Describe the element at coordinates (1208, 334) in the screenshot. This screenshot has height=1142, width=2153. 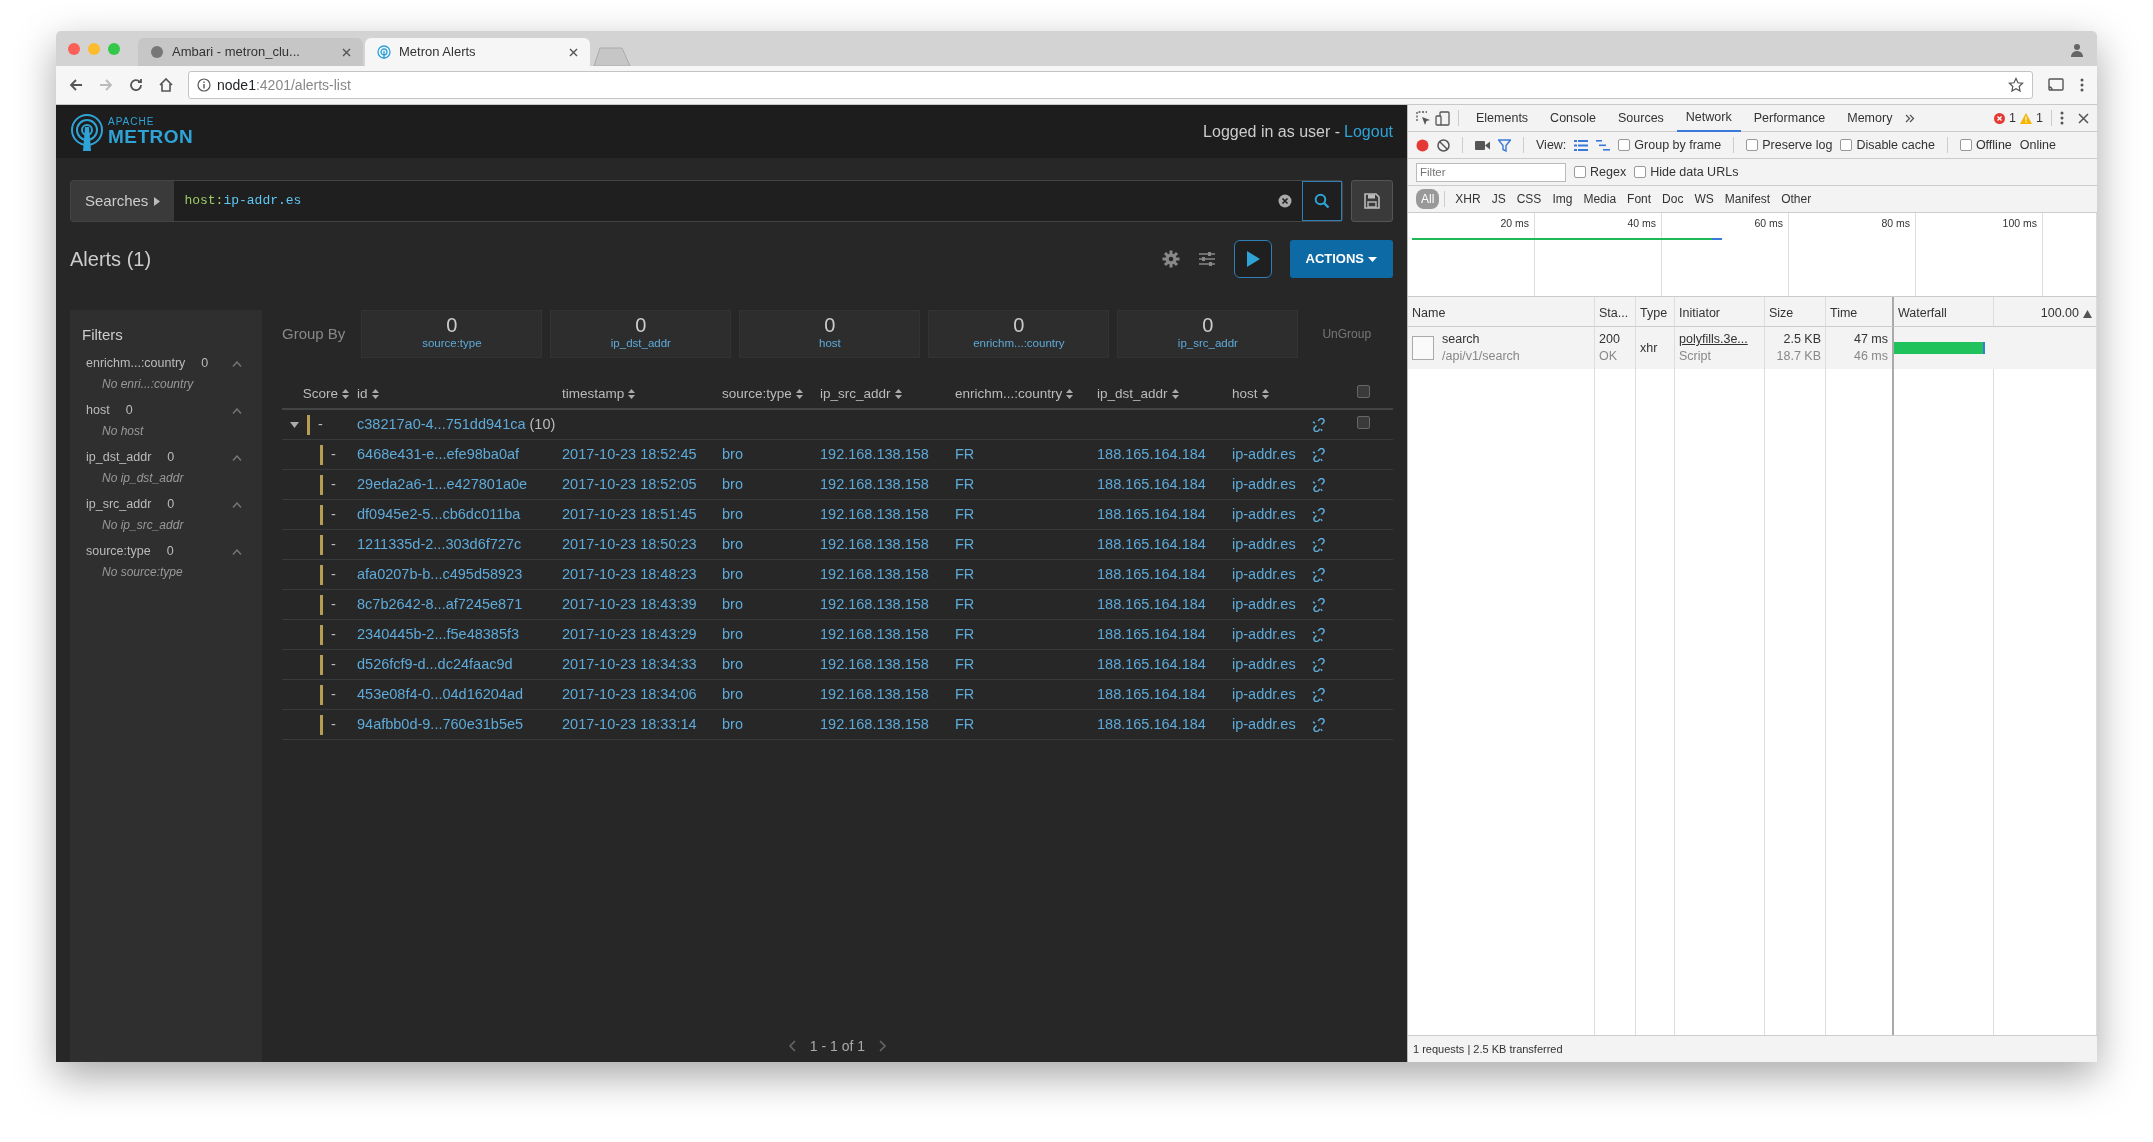
I see `group-by-option: 0 ip_src_addr` at that location.